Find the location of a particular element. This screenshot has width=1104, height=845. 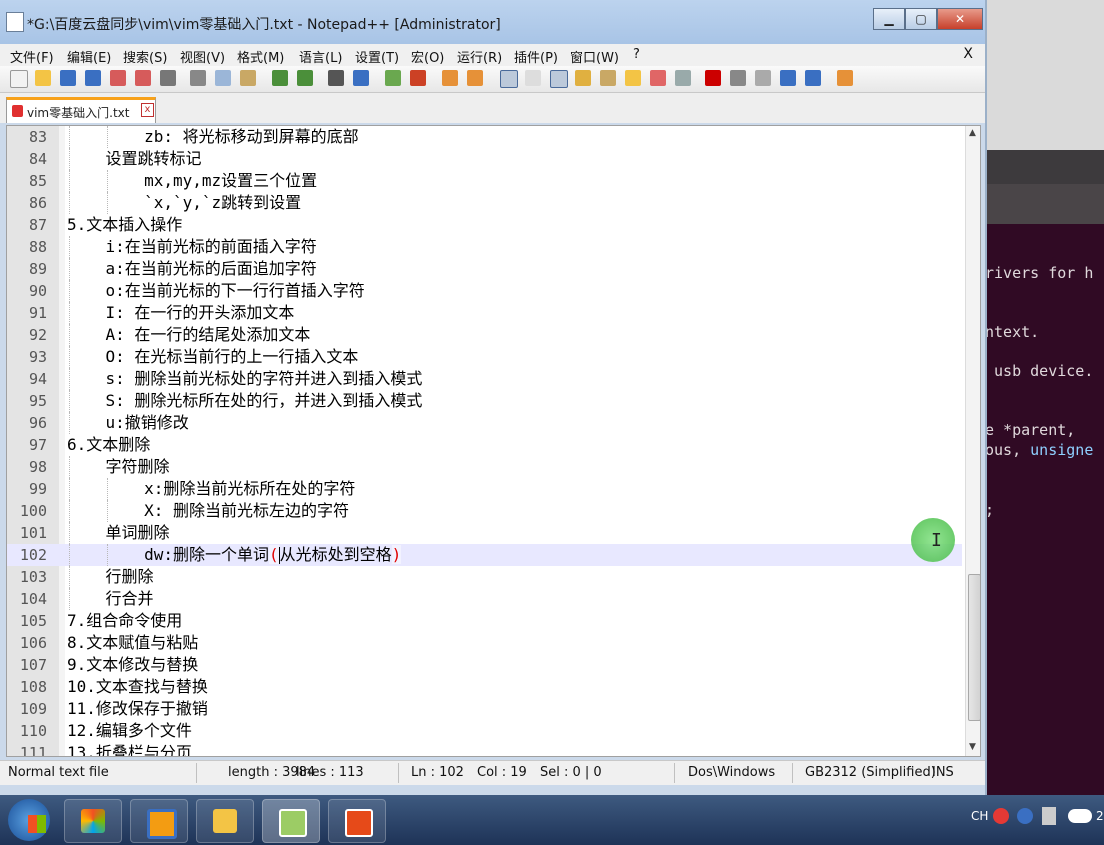

paste-icon is located at coordinates (248, 78).